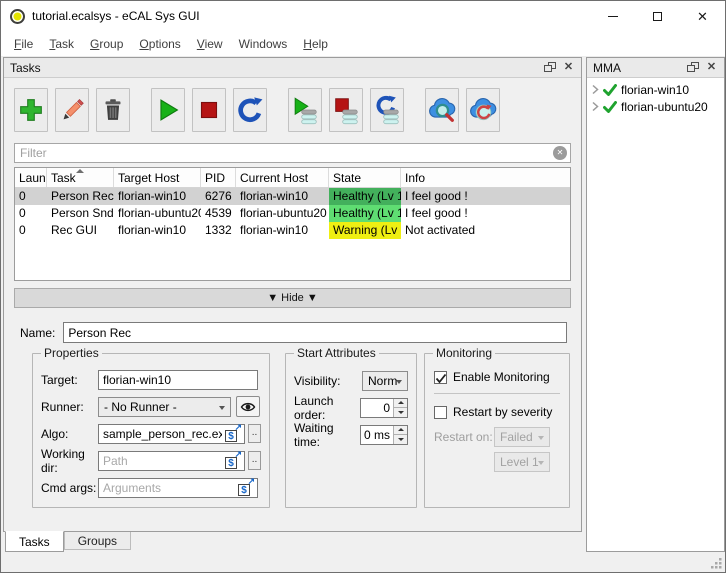 The height and width of the screenshot is (573, 726). What do you see at coordinates (711, 68) in the screenshot?
I see `mma-panel-close-button: ✕` at bounding box center [711, 68].